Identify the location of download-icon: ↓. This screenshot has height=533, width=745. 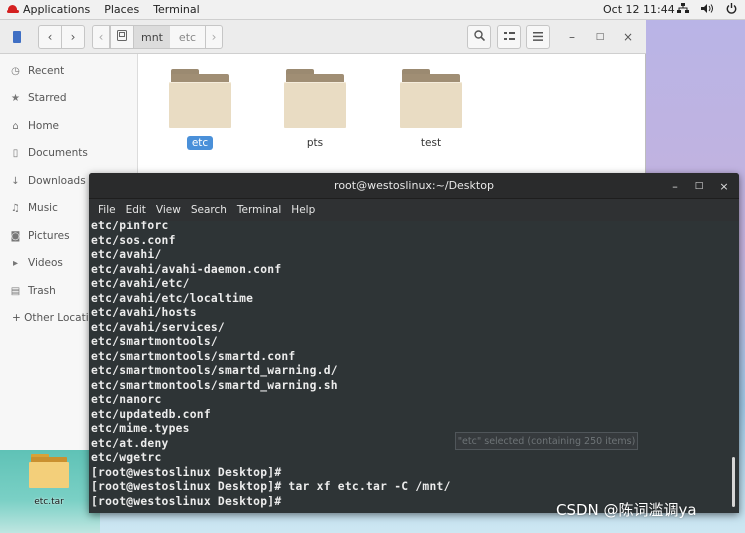
(15, 181).